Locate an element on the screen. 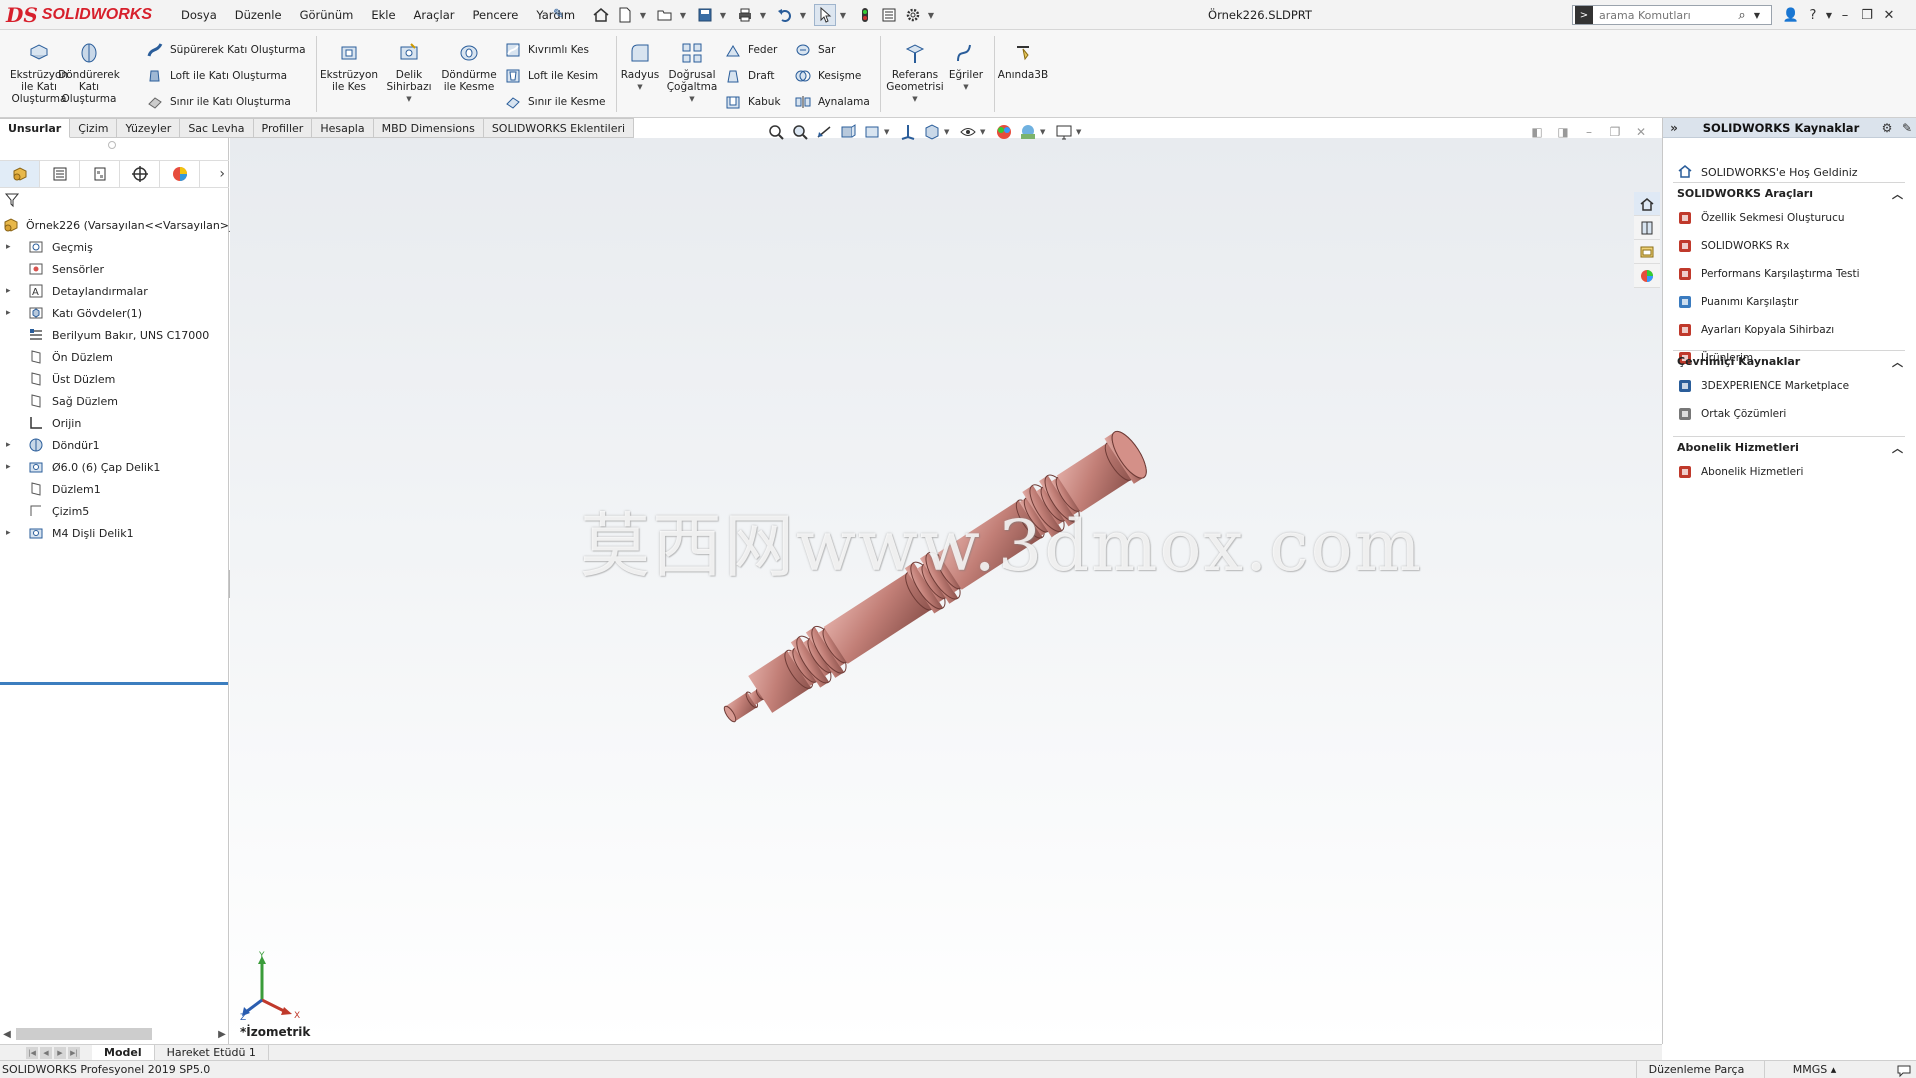 This screenshot has width=1916, height=1078. print-icon is located at coordinates (745, 15).